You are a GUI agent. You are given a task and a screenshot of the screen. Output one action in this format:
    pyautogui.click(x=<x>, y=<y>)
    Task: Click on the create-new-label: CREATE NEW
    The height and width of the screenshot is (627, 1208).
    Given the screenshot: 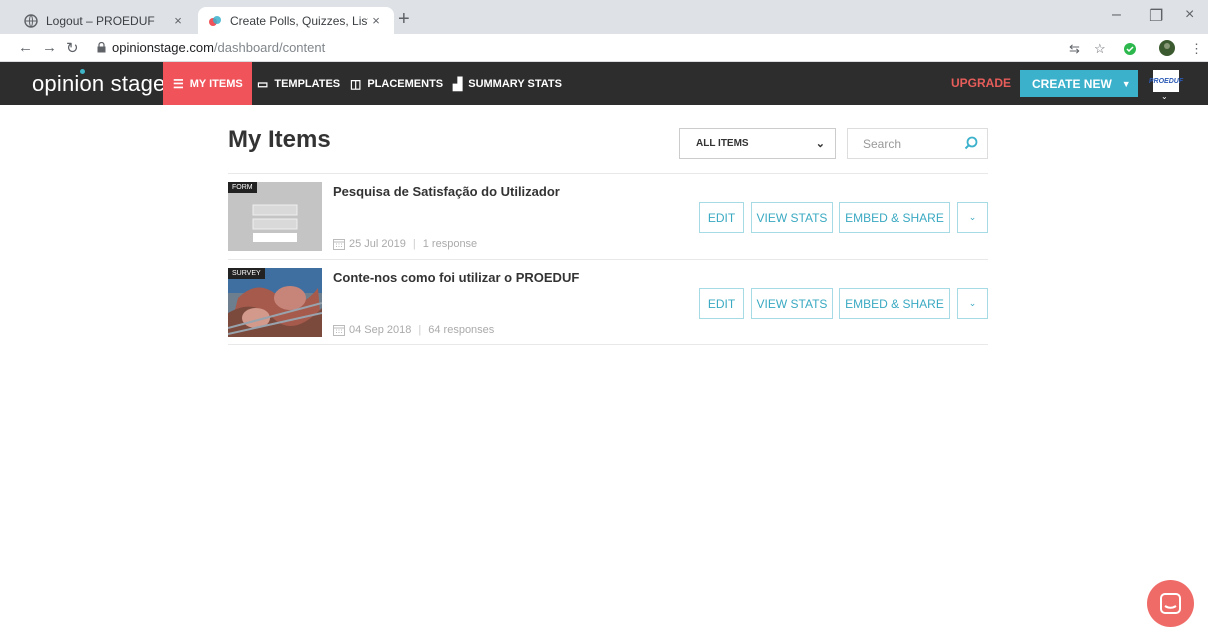 What is the action you would take?
    pyautogui.click(x=1072, y=83)
    